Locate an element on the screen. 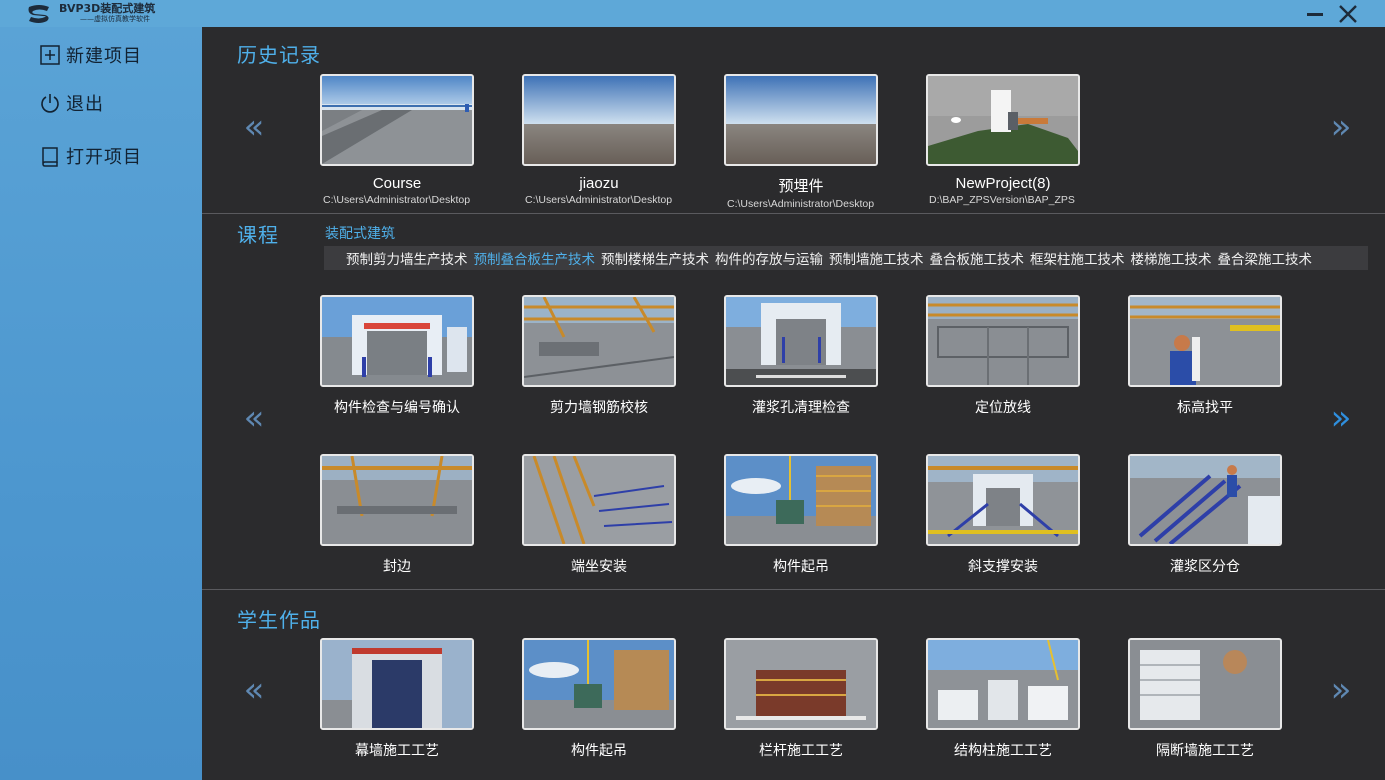 Image resolution: width=1385 pixels, height=780 pixels. tab-course-8: 叠合梁施工技术 is located at coordinates (1265, 258).